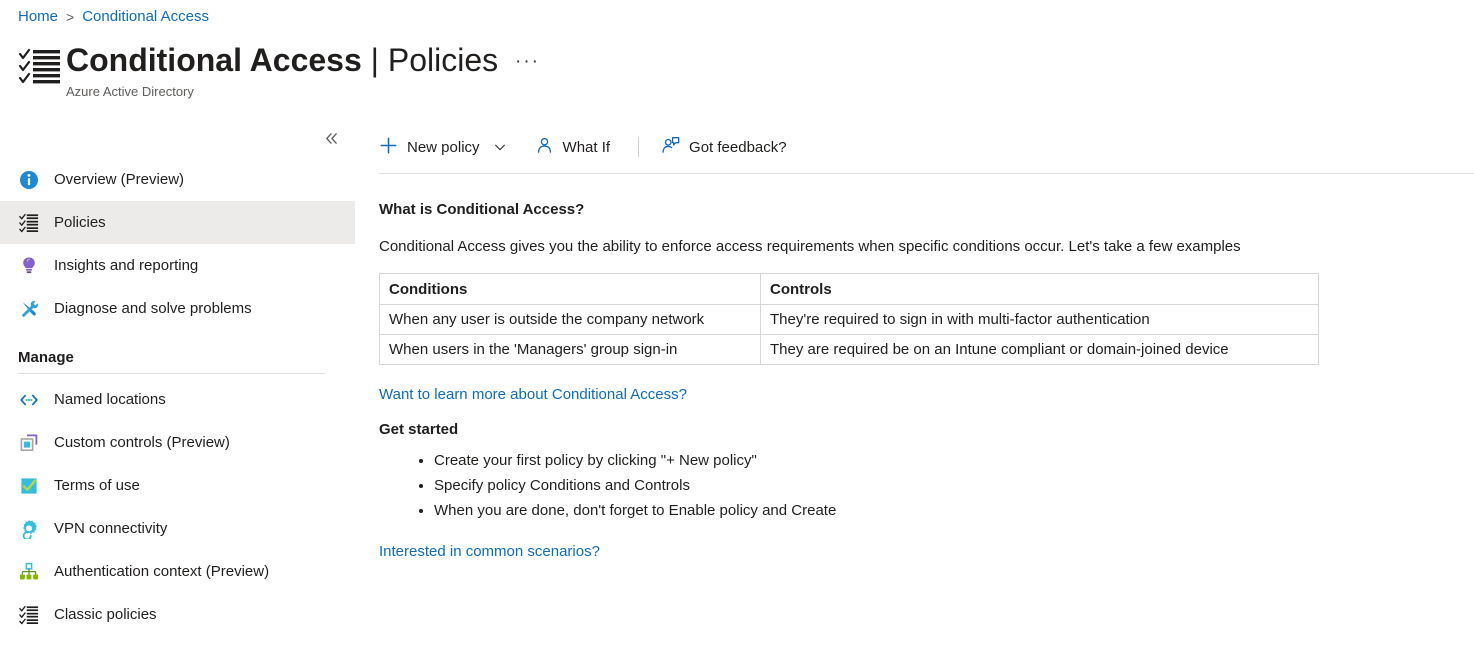 Image resolution: width=1474 pixels, height=646 pixels. What do you see at coordinates (500, 147) in the screenshot?
I see `chevron-down-icon` at bounding box center [500, 147].